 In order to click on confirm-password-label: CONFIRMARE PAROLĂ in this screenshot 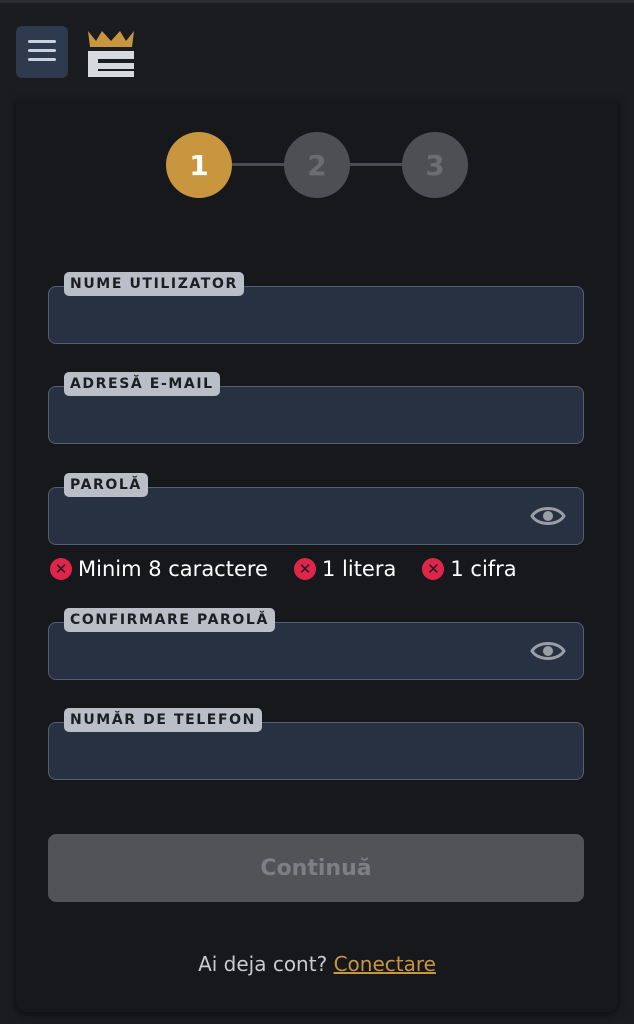, I will do `click(169, 620)`.